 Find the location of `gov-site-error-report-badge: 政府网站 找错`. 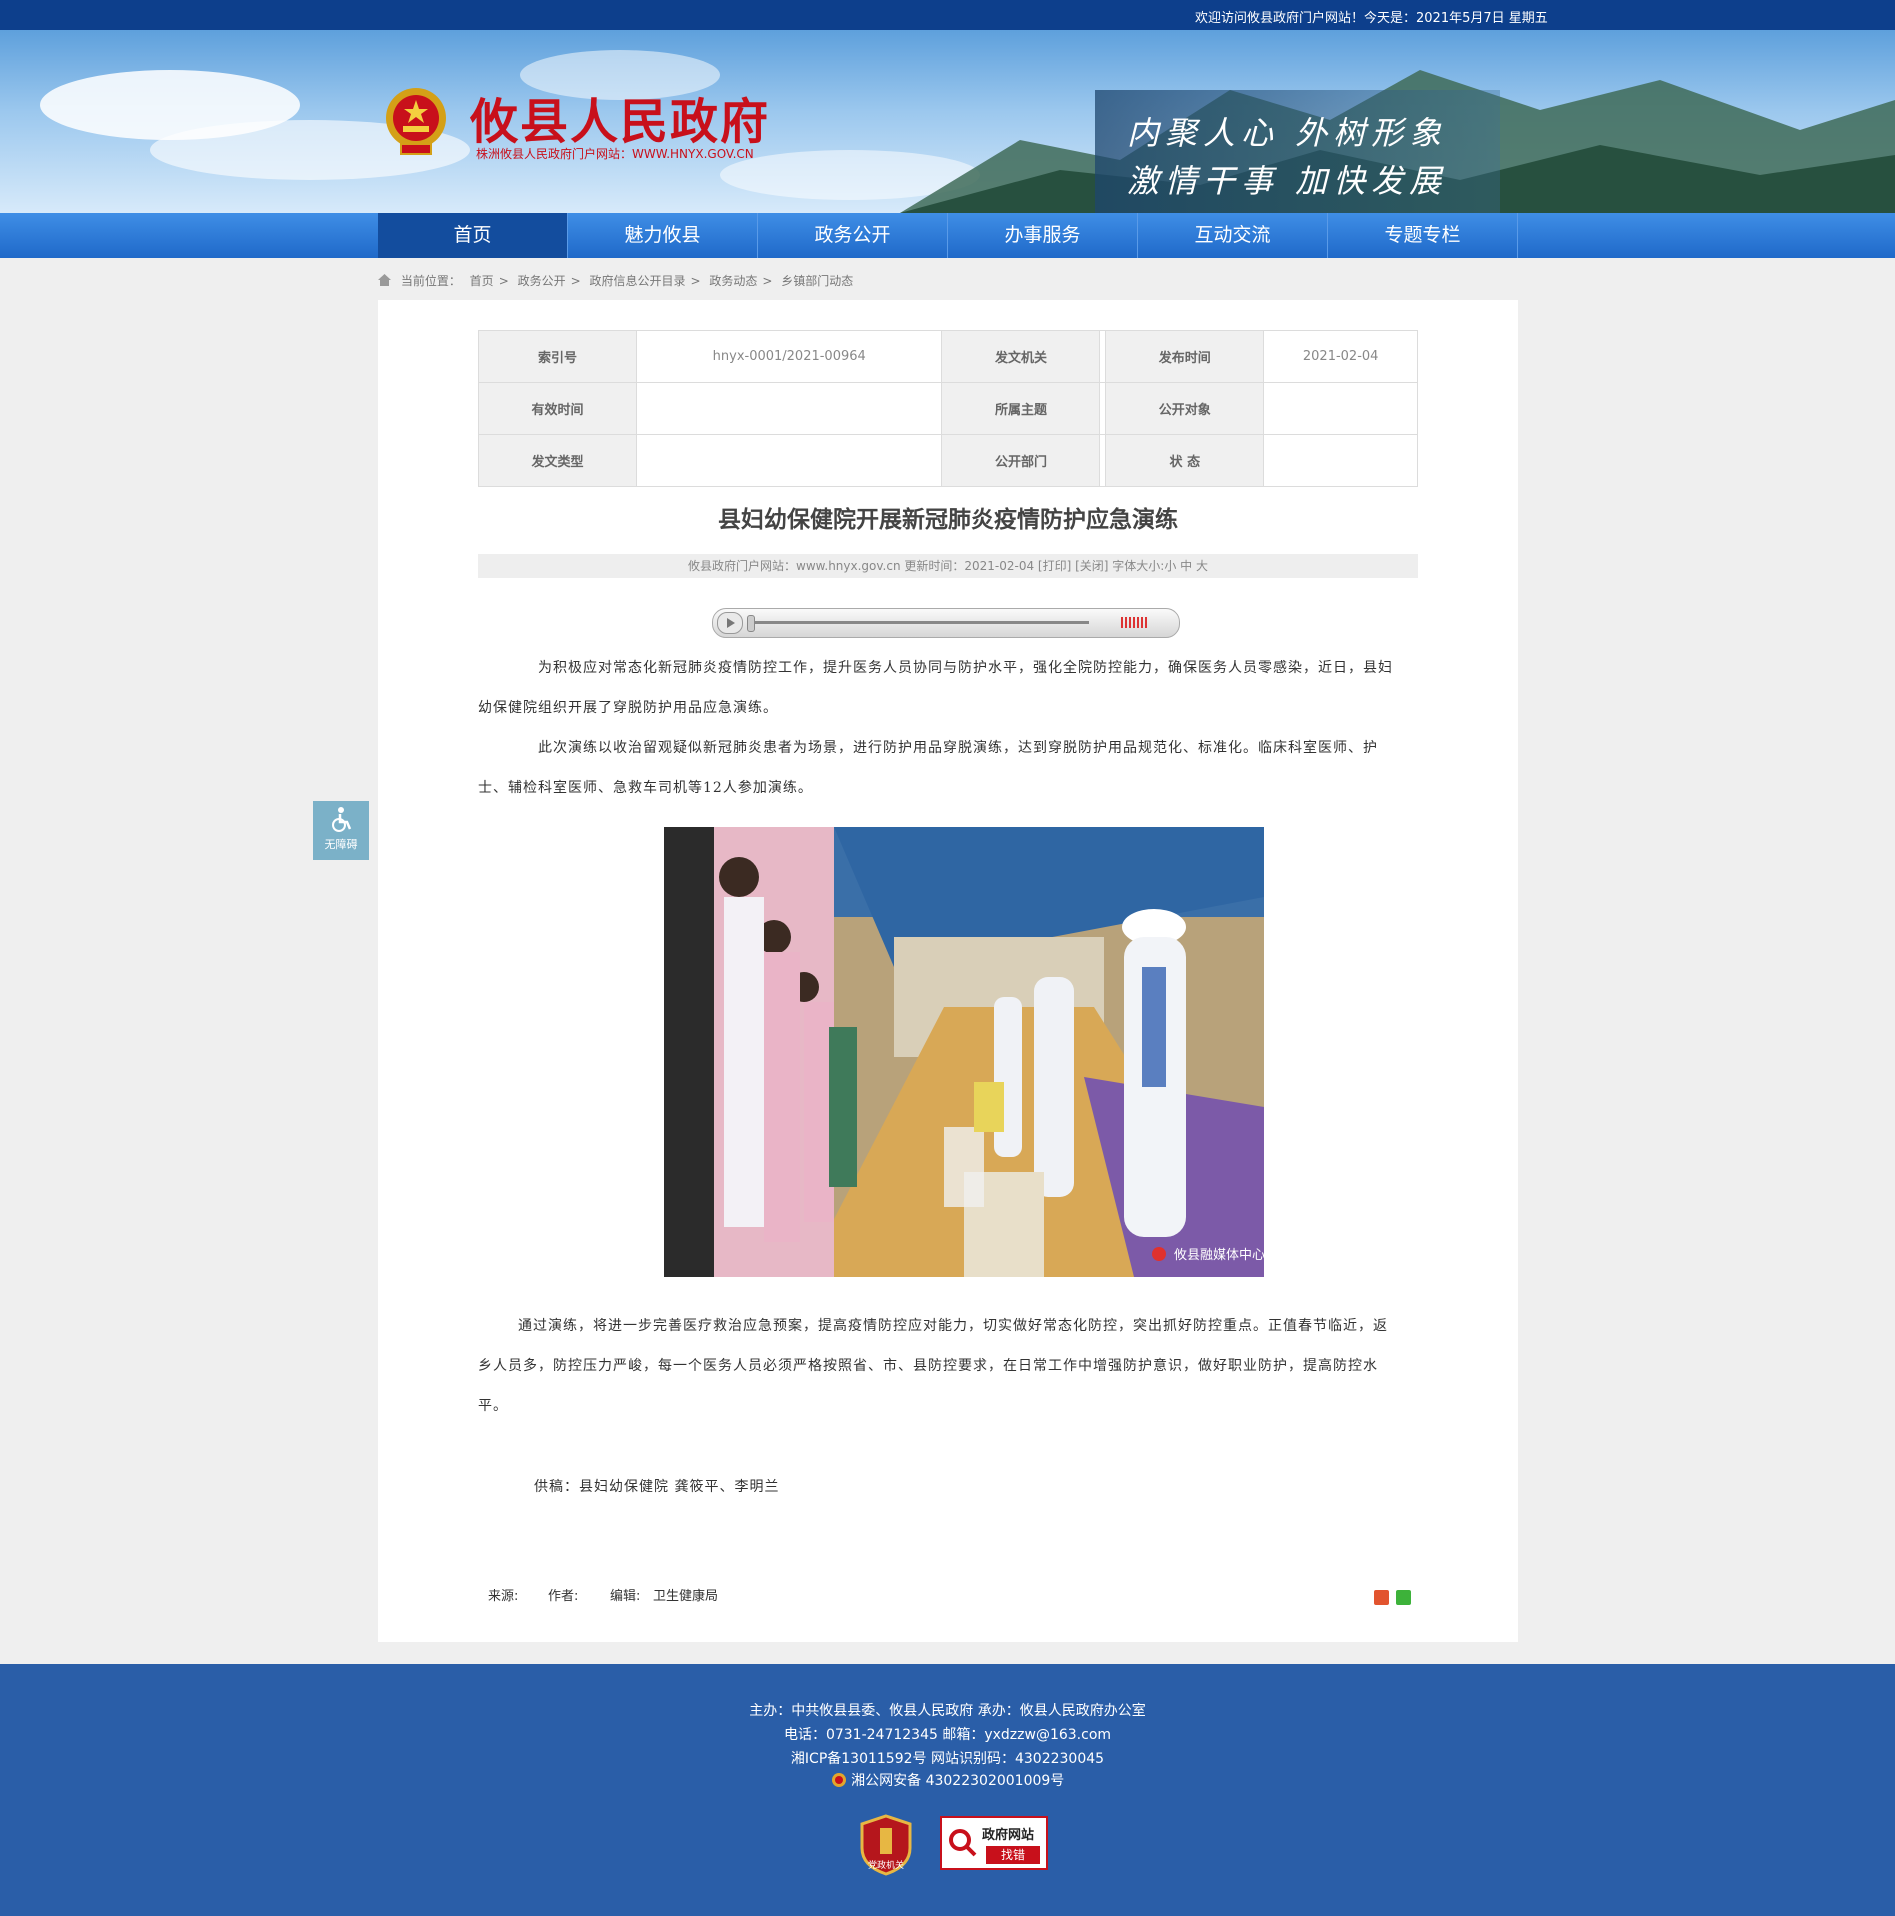

gov-site-error-report-badge: 政府网站 找错 is located at coordinates (994, 1843).